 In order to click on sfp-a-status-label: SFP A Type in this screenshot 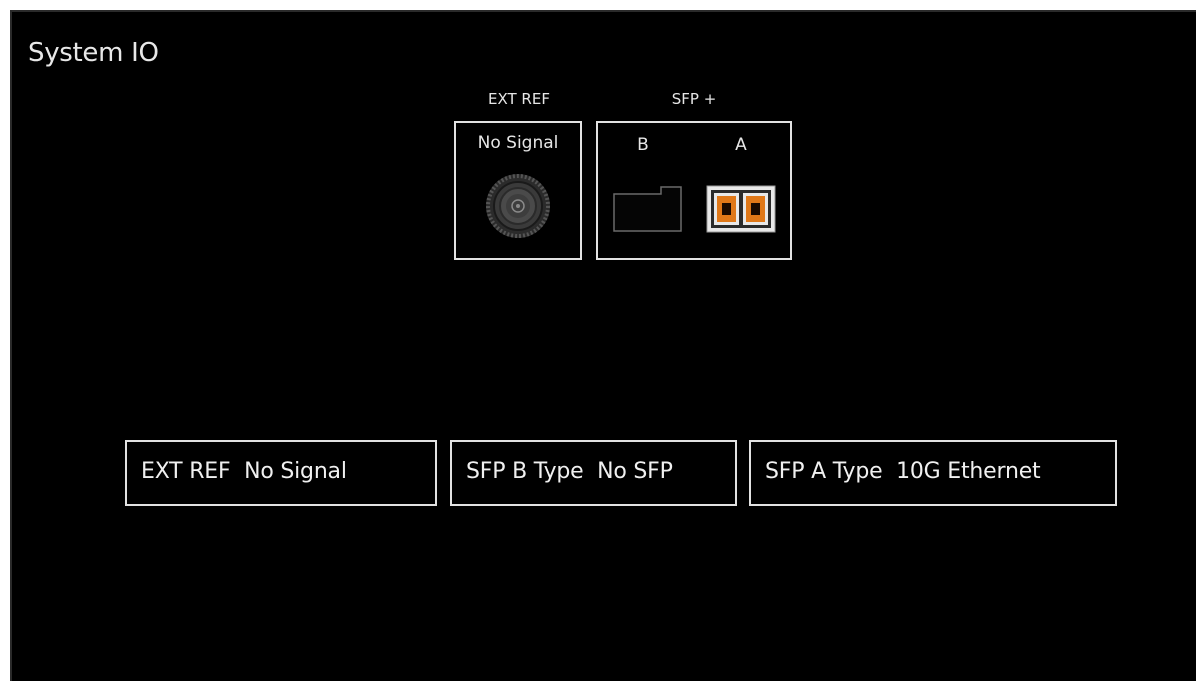, I will do `click(824, 471)`.